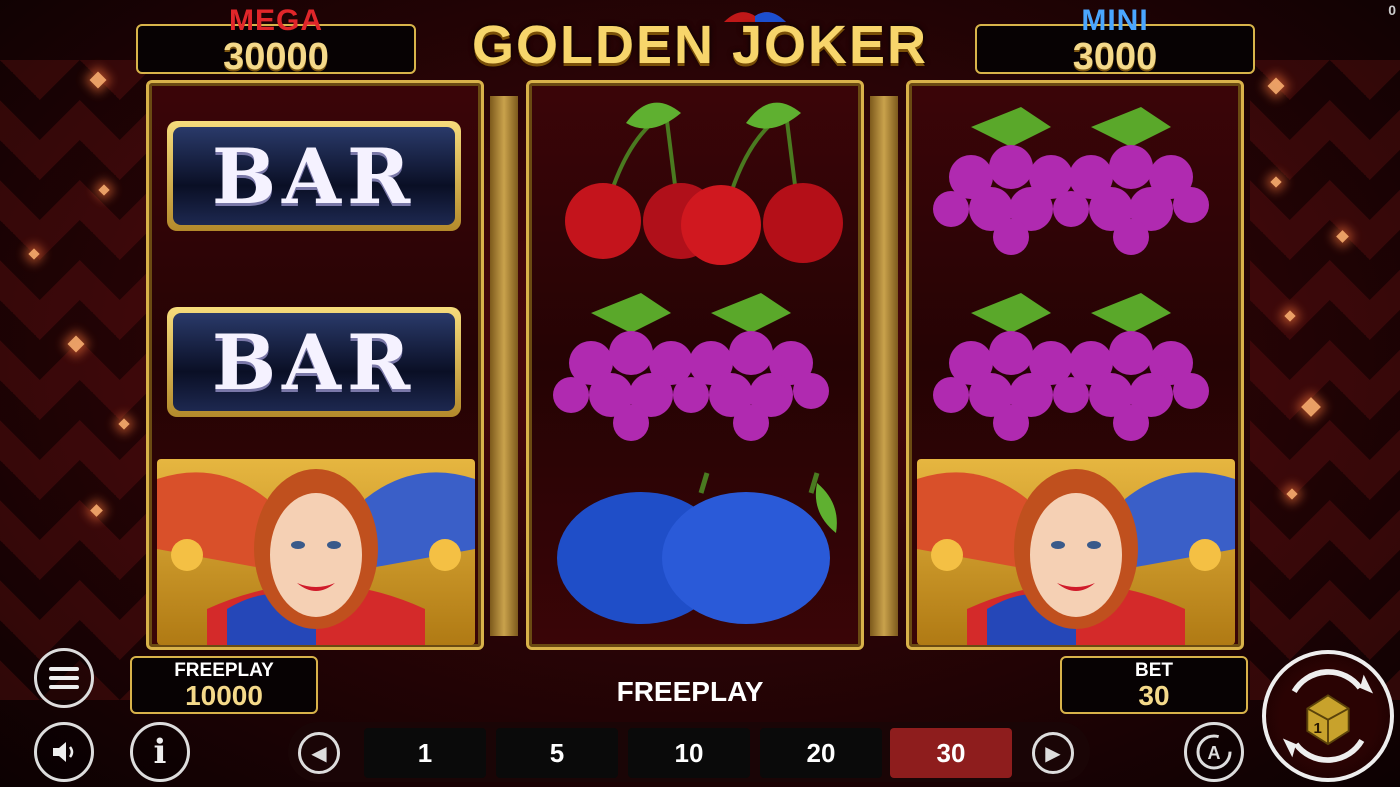 The image size is (1400, 787). I want to click on mini-label: MINI, so click(1115, 20).